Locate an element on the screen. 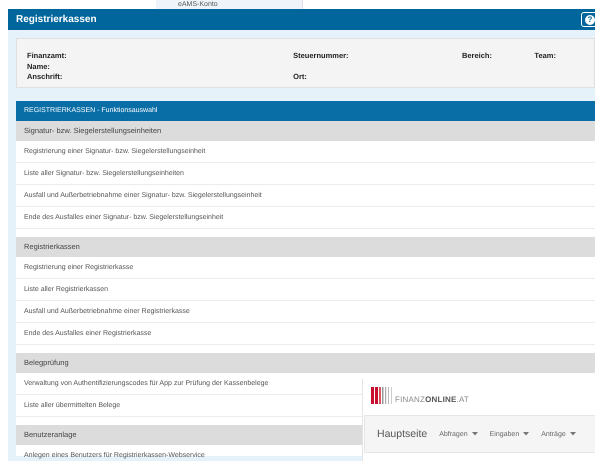 The image size is (595, 461). bars-logo-icon is located at coordinates (382, 395).